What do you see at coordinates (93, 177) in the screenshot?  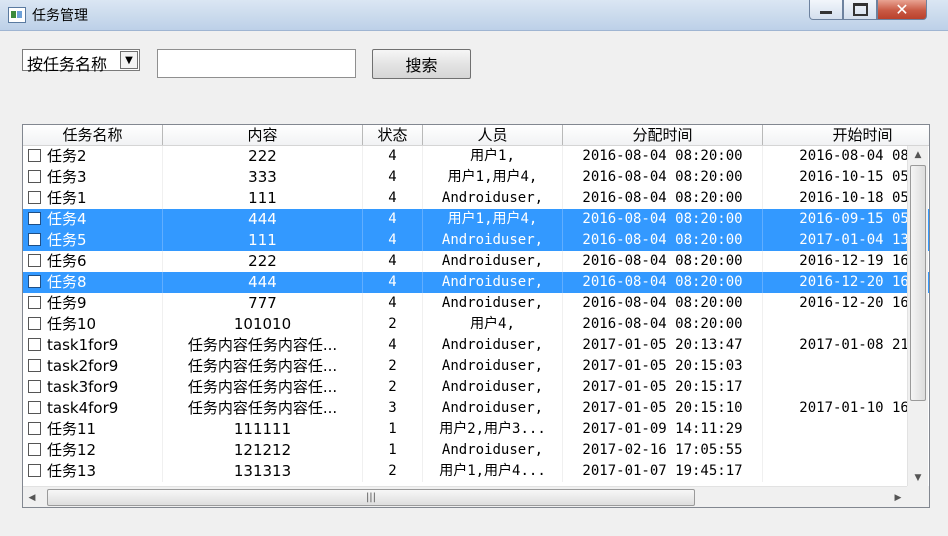 I see `task-name-cell: 任务3` at bounding box center [93, 177].